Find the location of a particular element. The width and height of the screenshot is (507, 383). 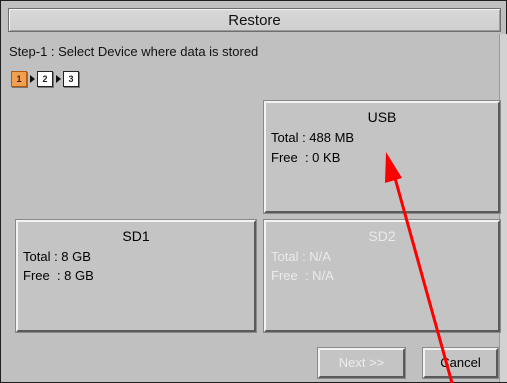

usb-title: USB is located at coordinates (382, 117).